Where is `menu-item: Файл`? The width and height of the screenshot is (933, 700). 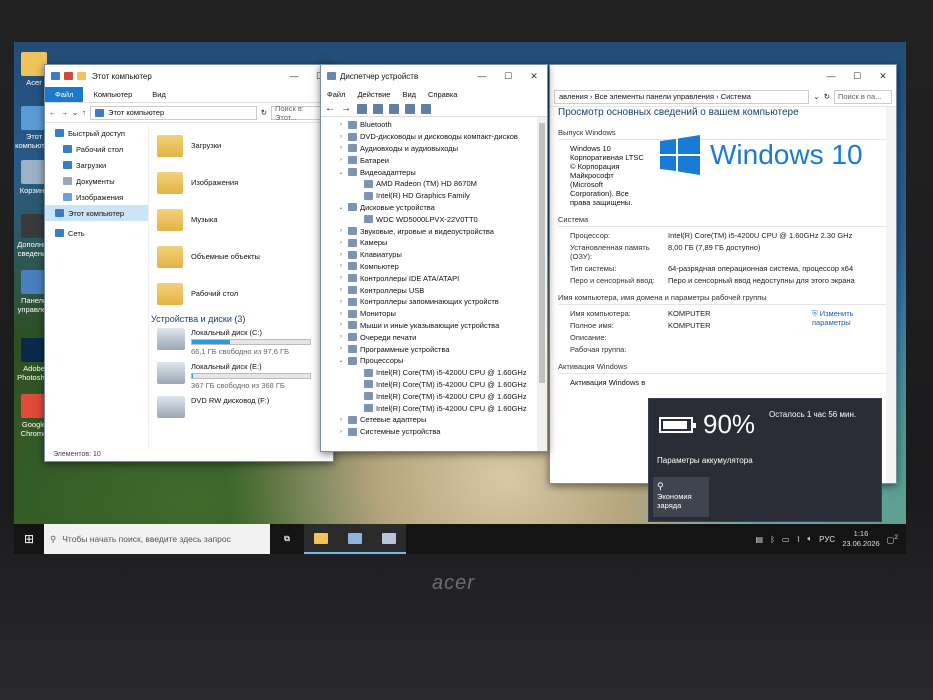 menu-item: Файл is located at coordinates (336, 94).